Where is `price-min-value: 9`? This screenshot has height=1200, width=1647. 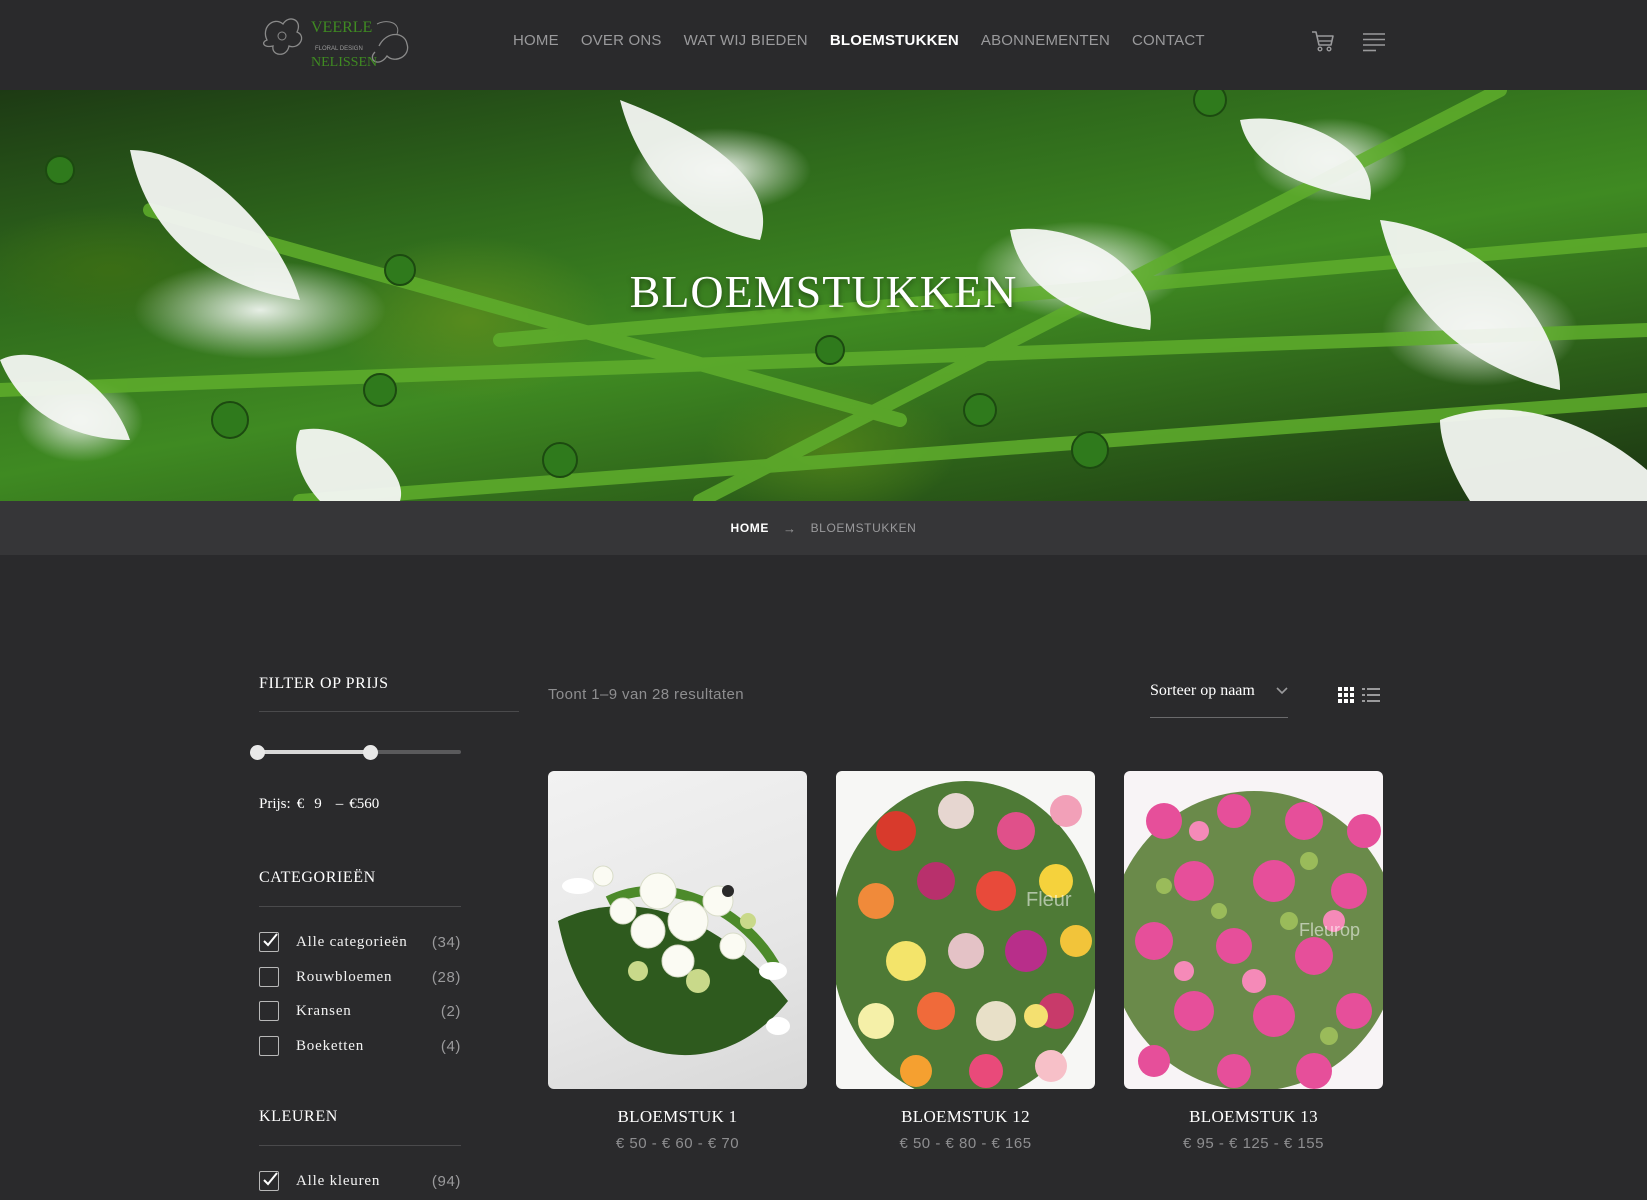
price-min-value: 9 is located at coordinates (318, 804).